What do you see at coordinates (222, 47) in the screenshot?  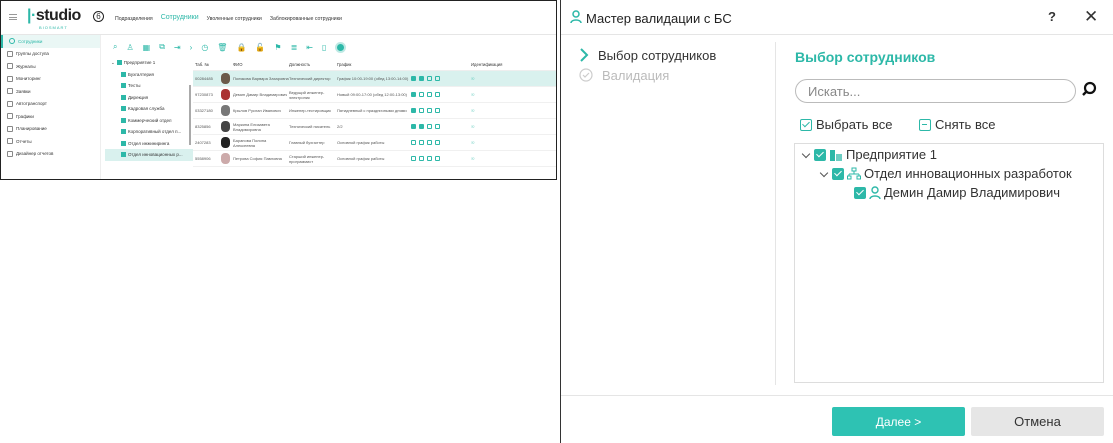 I see `delete-icon: 🗑` at bounding box center [222, 47].